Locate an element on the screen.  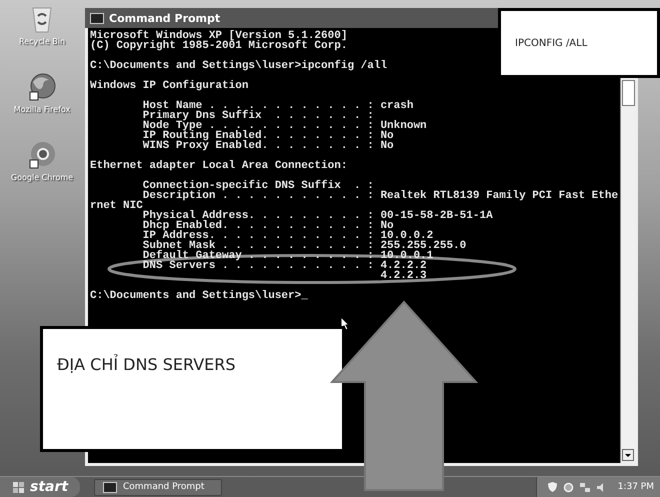
globe-icon is located at coordinates (42, 87).